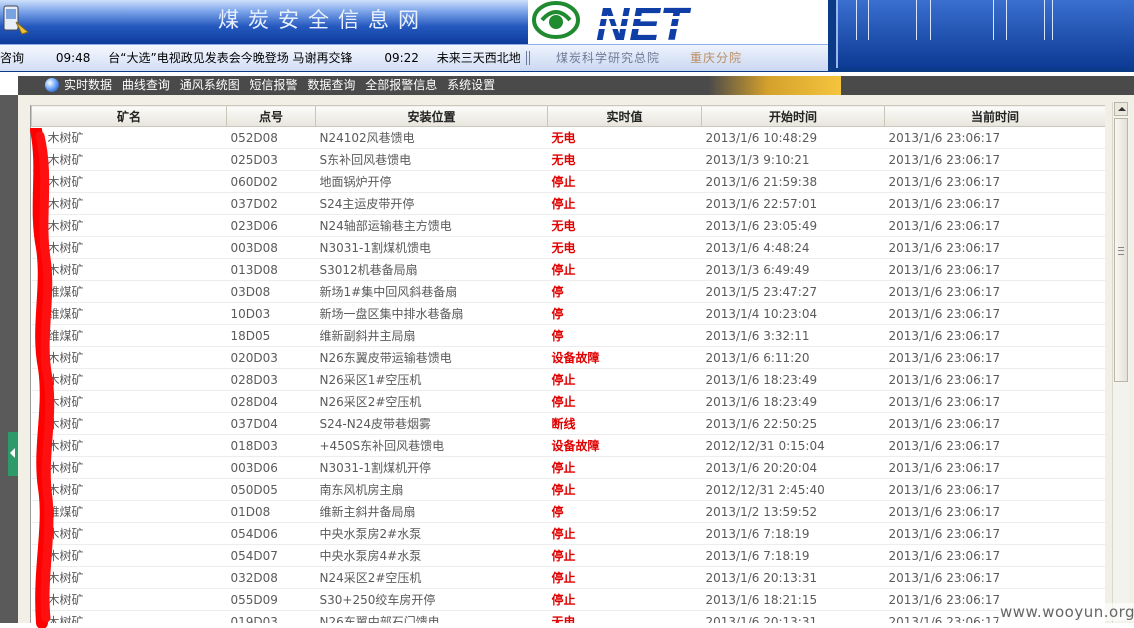 This screenshot has height=628, width=1134. I want to click on col-location: 安装位置, so click(431, 116).